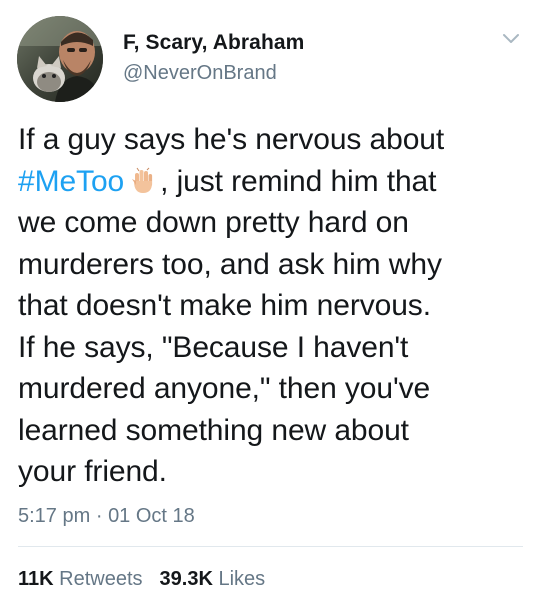  Describe the element at coordinates (224, 305) in the screenshot. I see `tweet-line: that doesn't make him nervous.` at that location.